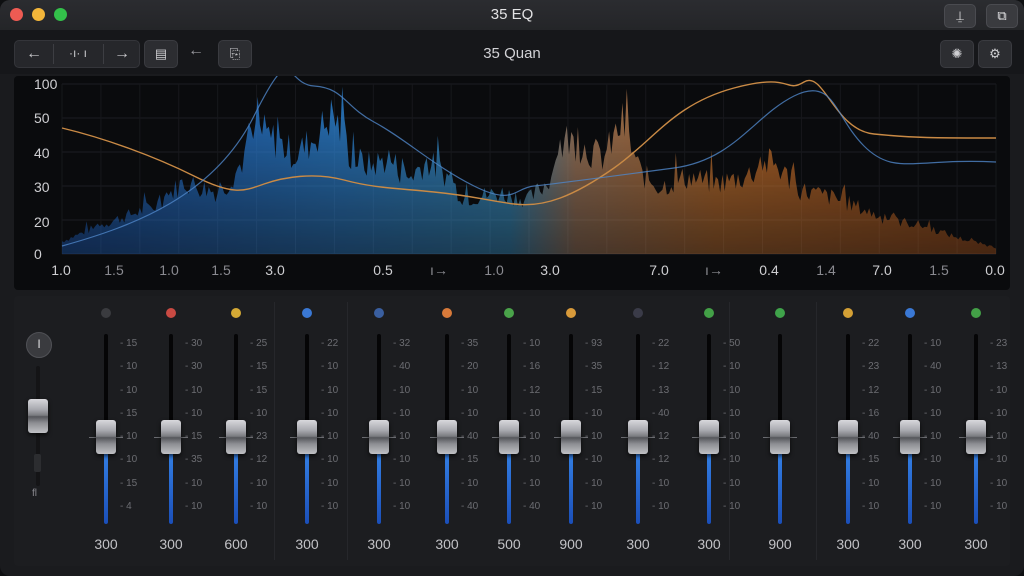 Image resolution: width=1024 pixels, height=576 pixels. I want to click on navigation-group: ← ·ı· ı →, so click(77, 54).